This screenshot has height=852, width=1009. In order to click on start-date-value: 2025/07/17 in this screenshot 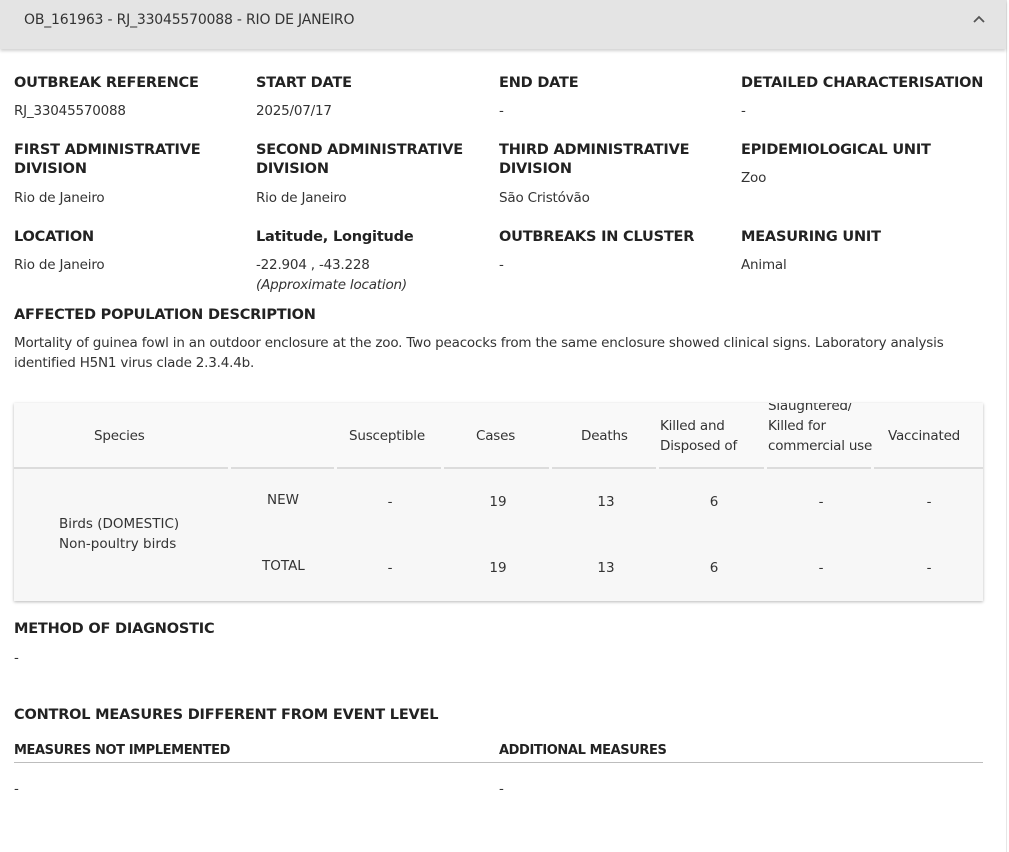, I will do `click(294, 111)`.